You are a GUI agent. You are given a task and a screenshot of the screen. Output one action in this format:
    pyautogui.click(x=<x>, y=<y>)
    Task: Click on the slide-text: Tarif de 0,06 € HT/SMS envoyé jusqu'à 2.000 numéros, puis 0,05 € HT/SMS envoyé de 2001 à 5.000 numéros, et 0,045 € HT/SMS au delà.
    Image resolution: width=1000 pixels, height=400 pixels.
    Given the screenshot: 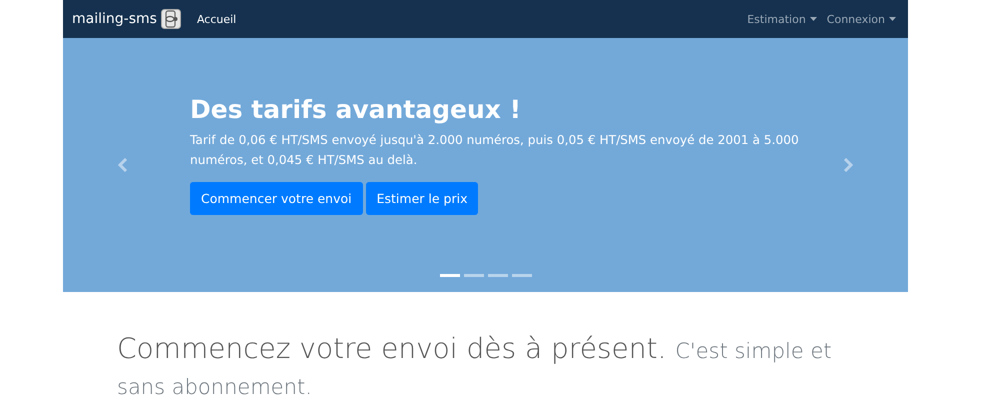 What is the action you would take?
    pyautogui.click(x=495, y=150)
    